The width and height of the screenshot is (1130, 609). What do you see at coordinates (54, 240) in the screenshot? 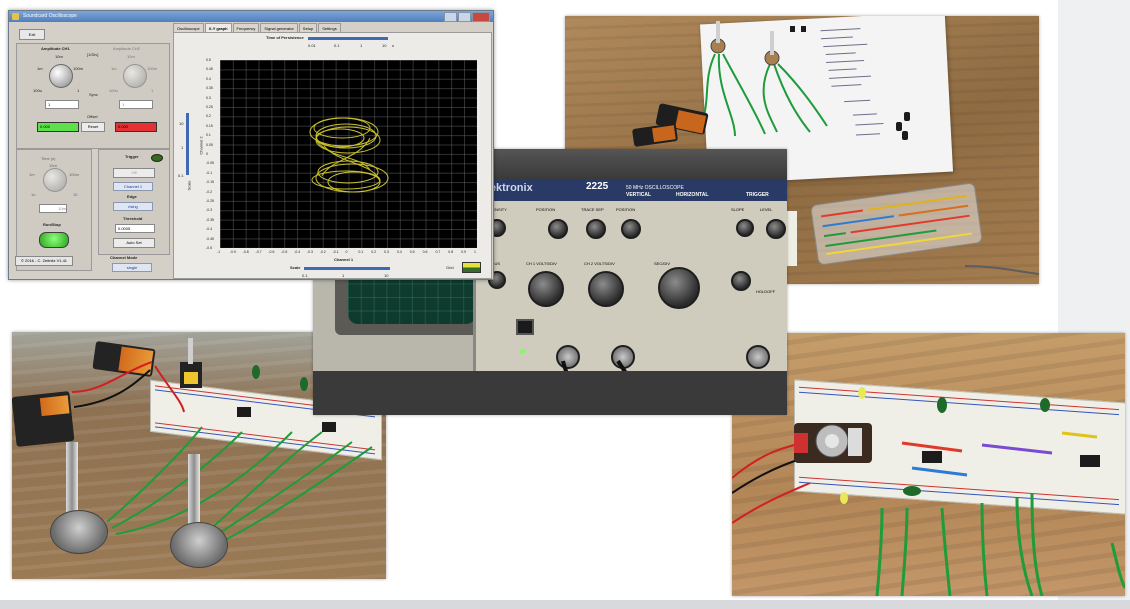
I see `run-stop-button` at bounding box center [54, 240].